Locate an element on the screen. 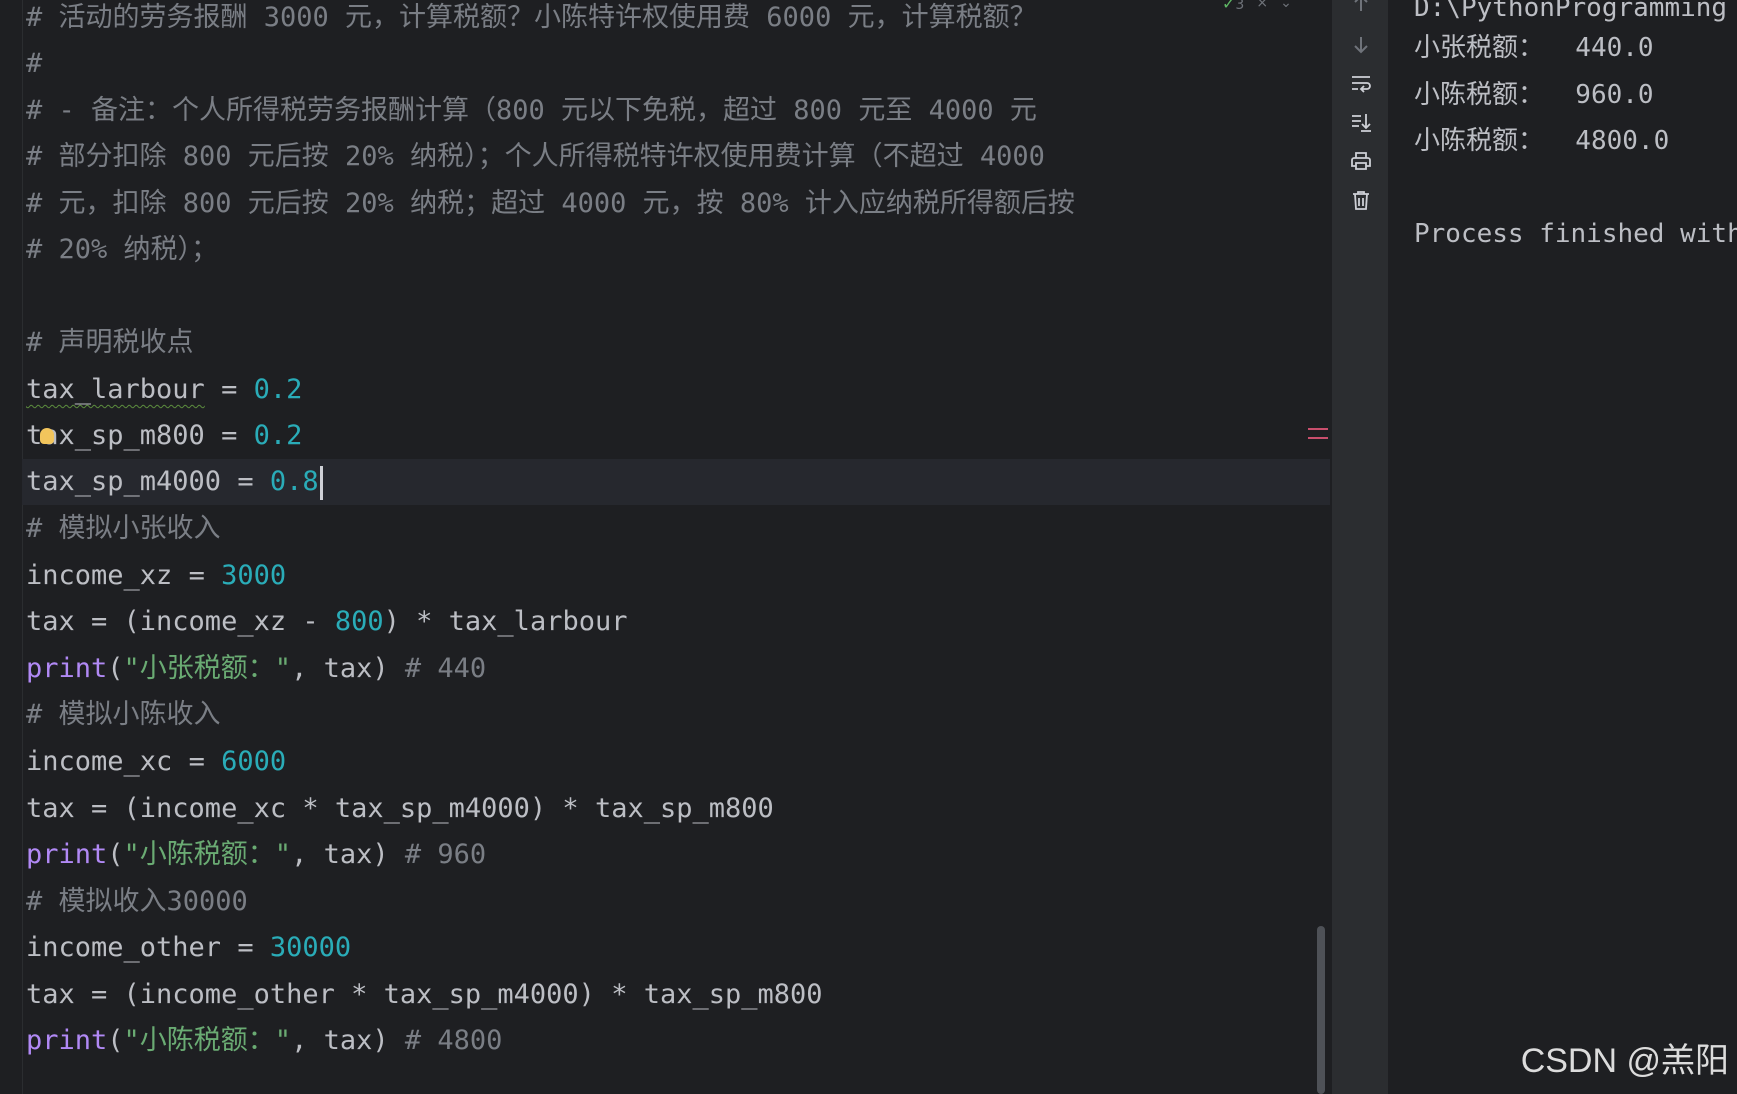 This screenshot has width=1737, height=1094. code-line-income-other: income_other = 30000 is located at coordinates (188, 948).